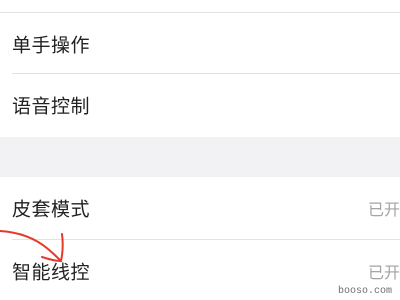 Image resolution: width=400 pixels, height=300 pixels. What do you see at coordinates (364, 291) in the screenshot?
I see `watermark: booso.com` at bounding box center [364, 291].